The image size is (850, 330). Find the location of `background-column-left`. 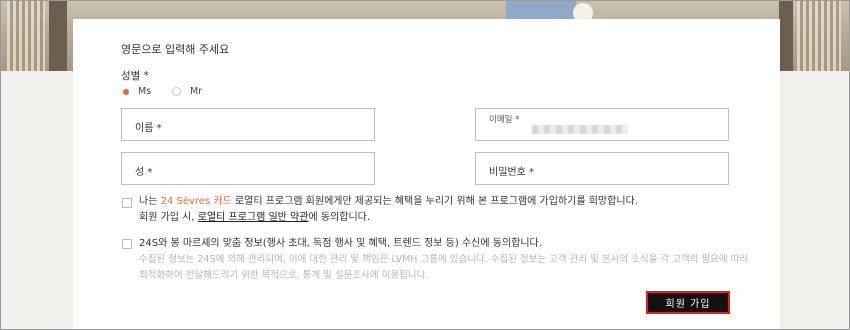

background-column-left is located at coordinates (26, 36).